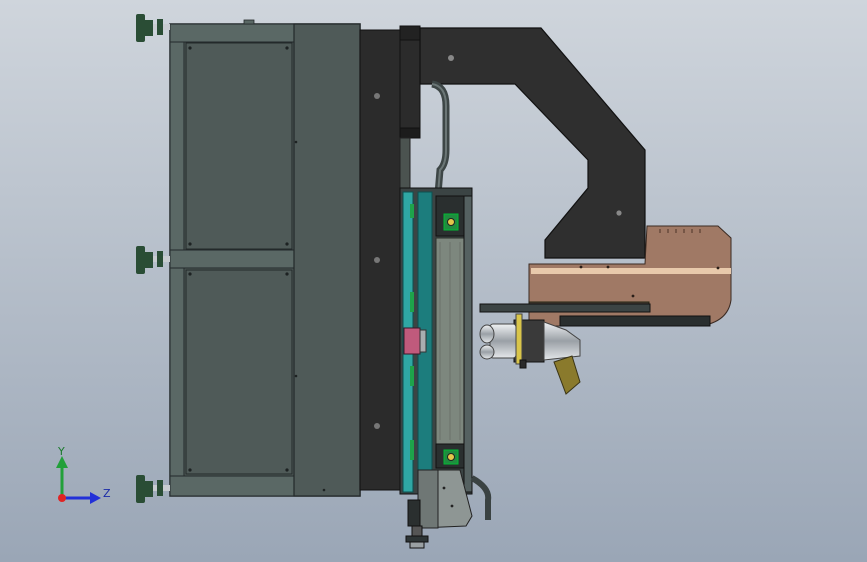  Describe the element at coordinates (410, 33) in the screenshot. I see `column-cap-top` at that location.